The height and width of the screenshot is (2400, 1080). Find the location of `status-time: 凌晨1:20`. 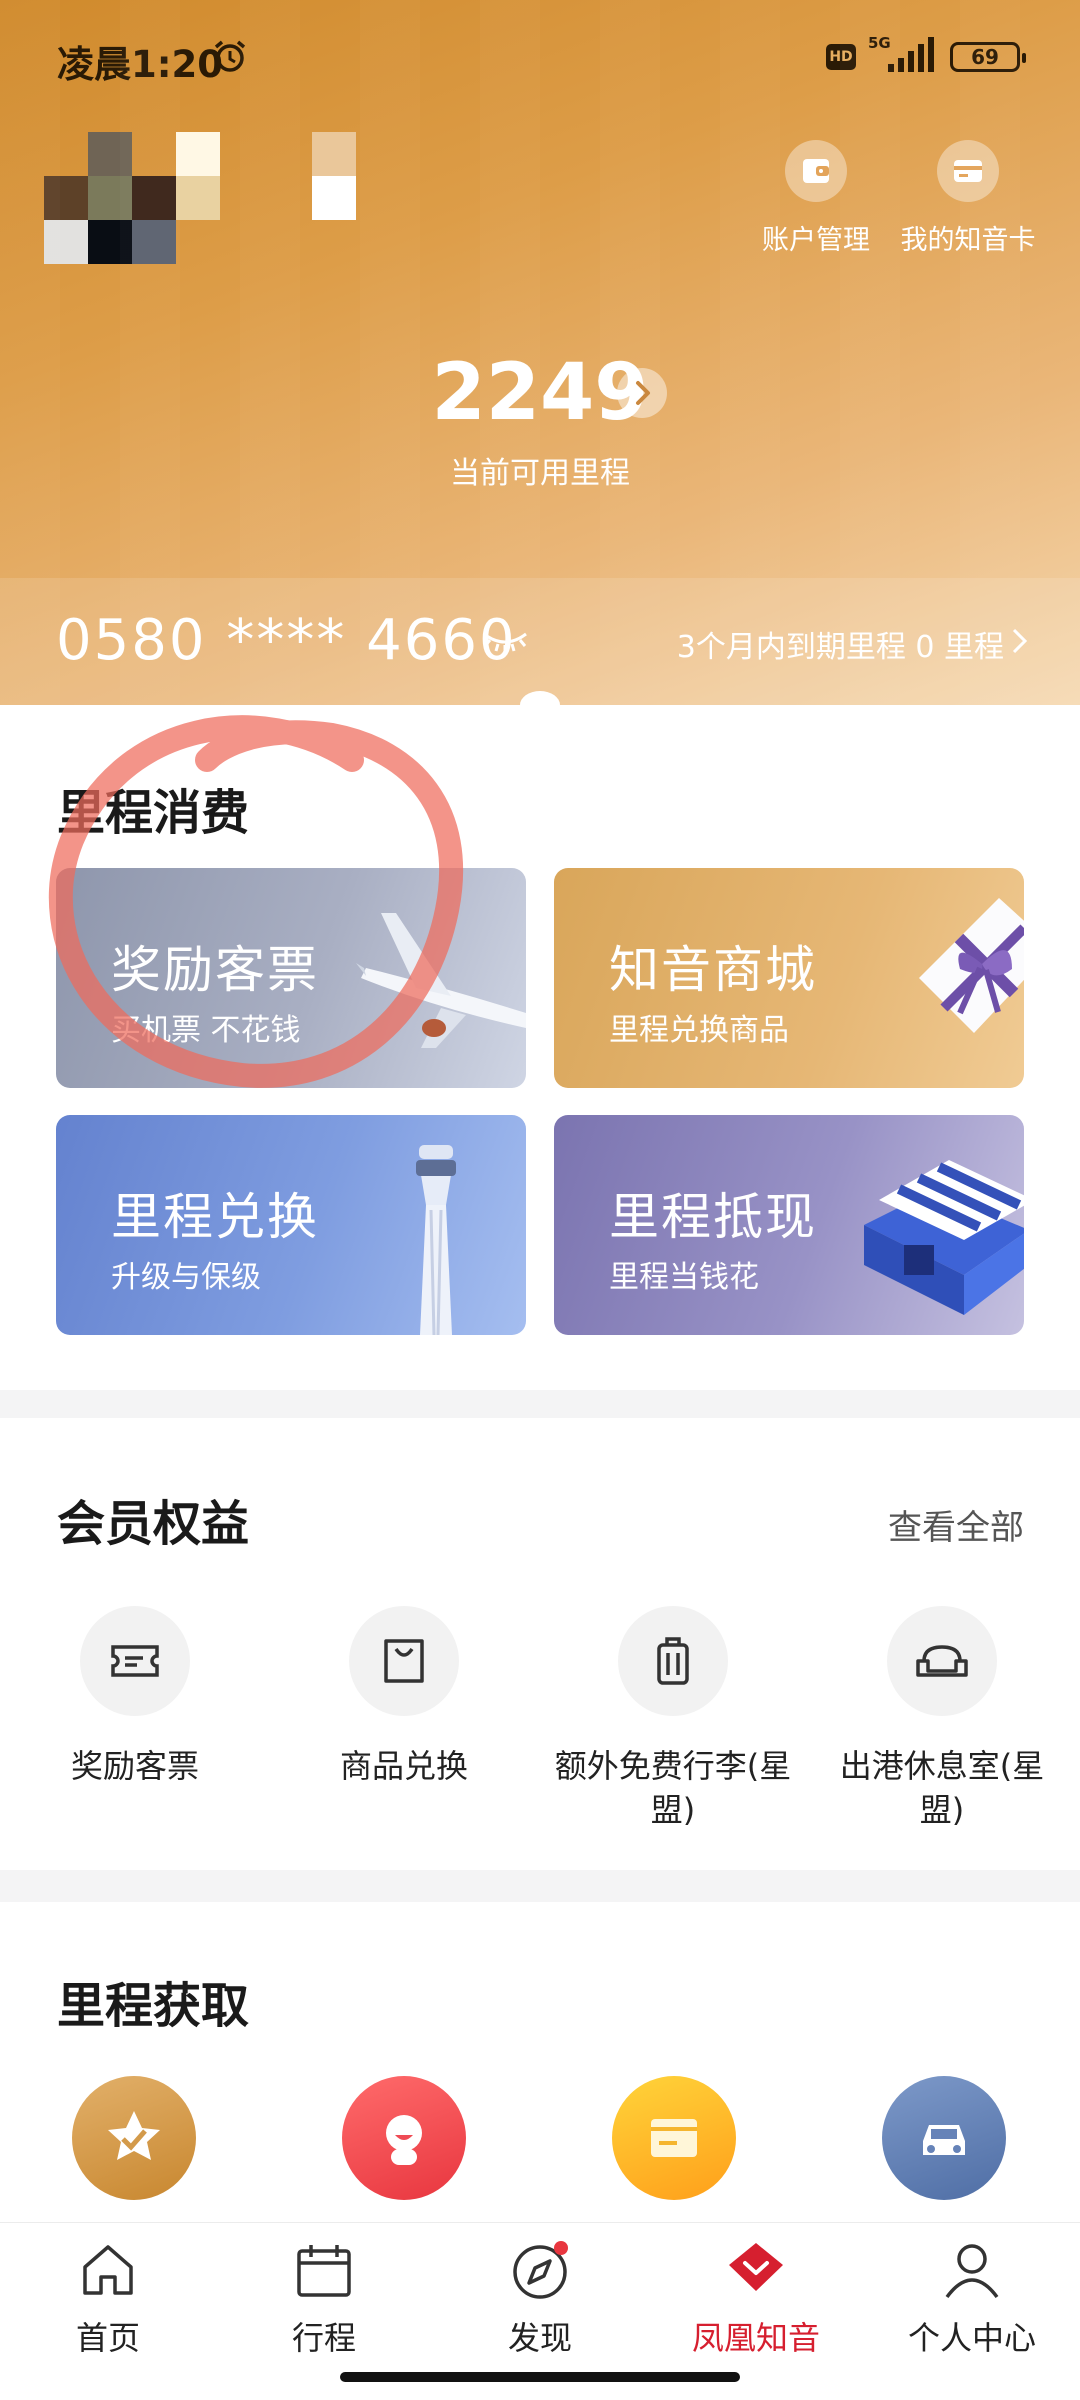

status-time: 凌晨1:20 is located at coordinates (140, 64).